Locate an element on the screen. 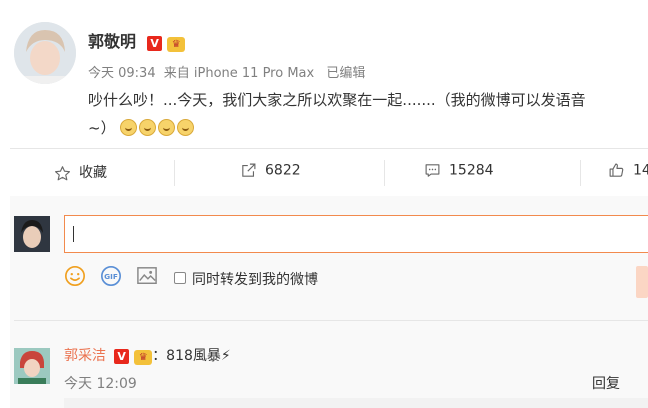 This screenshot has width=648, height=408. repost-checkbox-label: 同时转发到我的微博 is located at coordinates (255, 279).